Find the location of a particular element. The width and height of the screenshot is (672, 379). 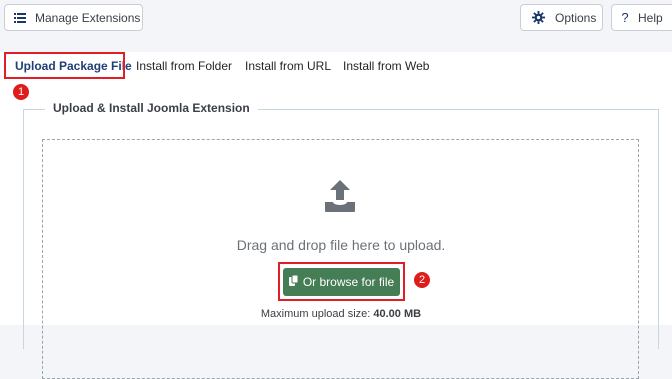

manage-extensions-button: Manage Extensions is located at coordinates (73, 17).